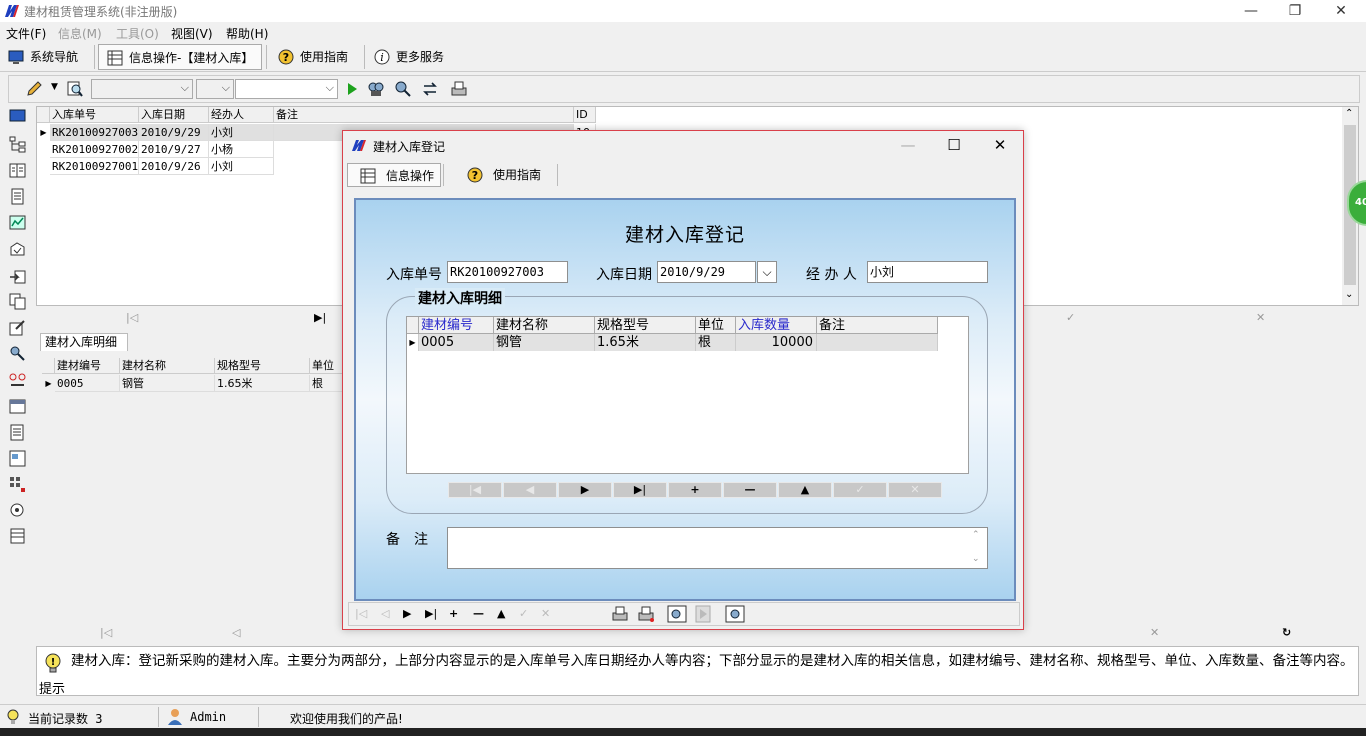 This screenshot has height=736, width=1366. What do you see at coordinates (695, 490) in the screenshot?
I see `nav-insert-button: +` at bounding box center [695, 490].